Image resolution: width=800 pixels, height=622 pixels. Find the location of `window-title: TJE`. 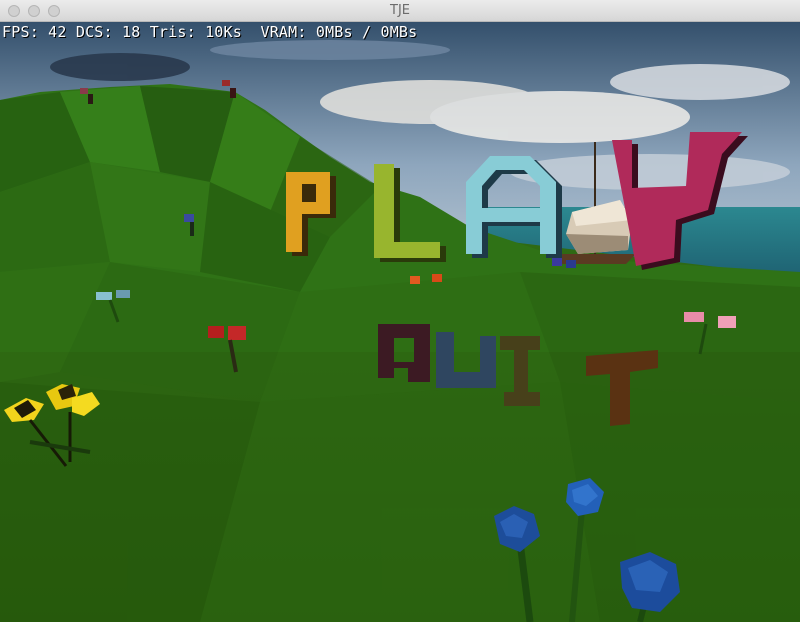

window-title: TJE is located at coordinates (400, 10).